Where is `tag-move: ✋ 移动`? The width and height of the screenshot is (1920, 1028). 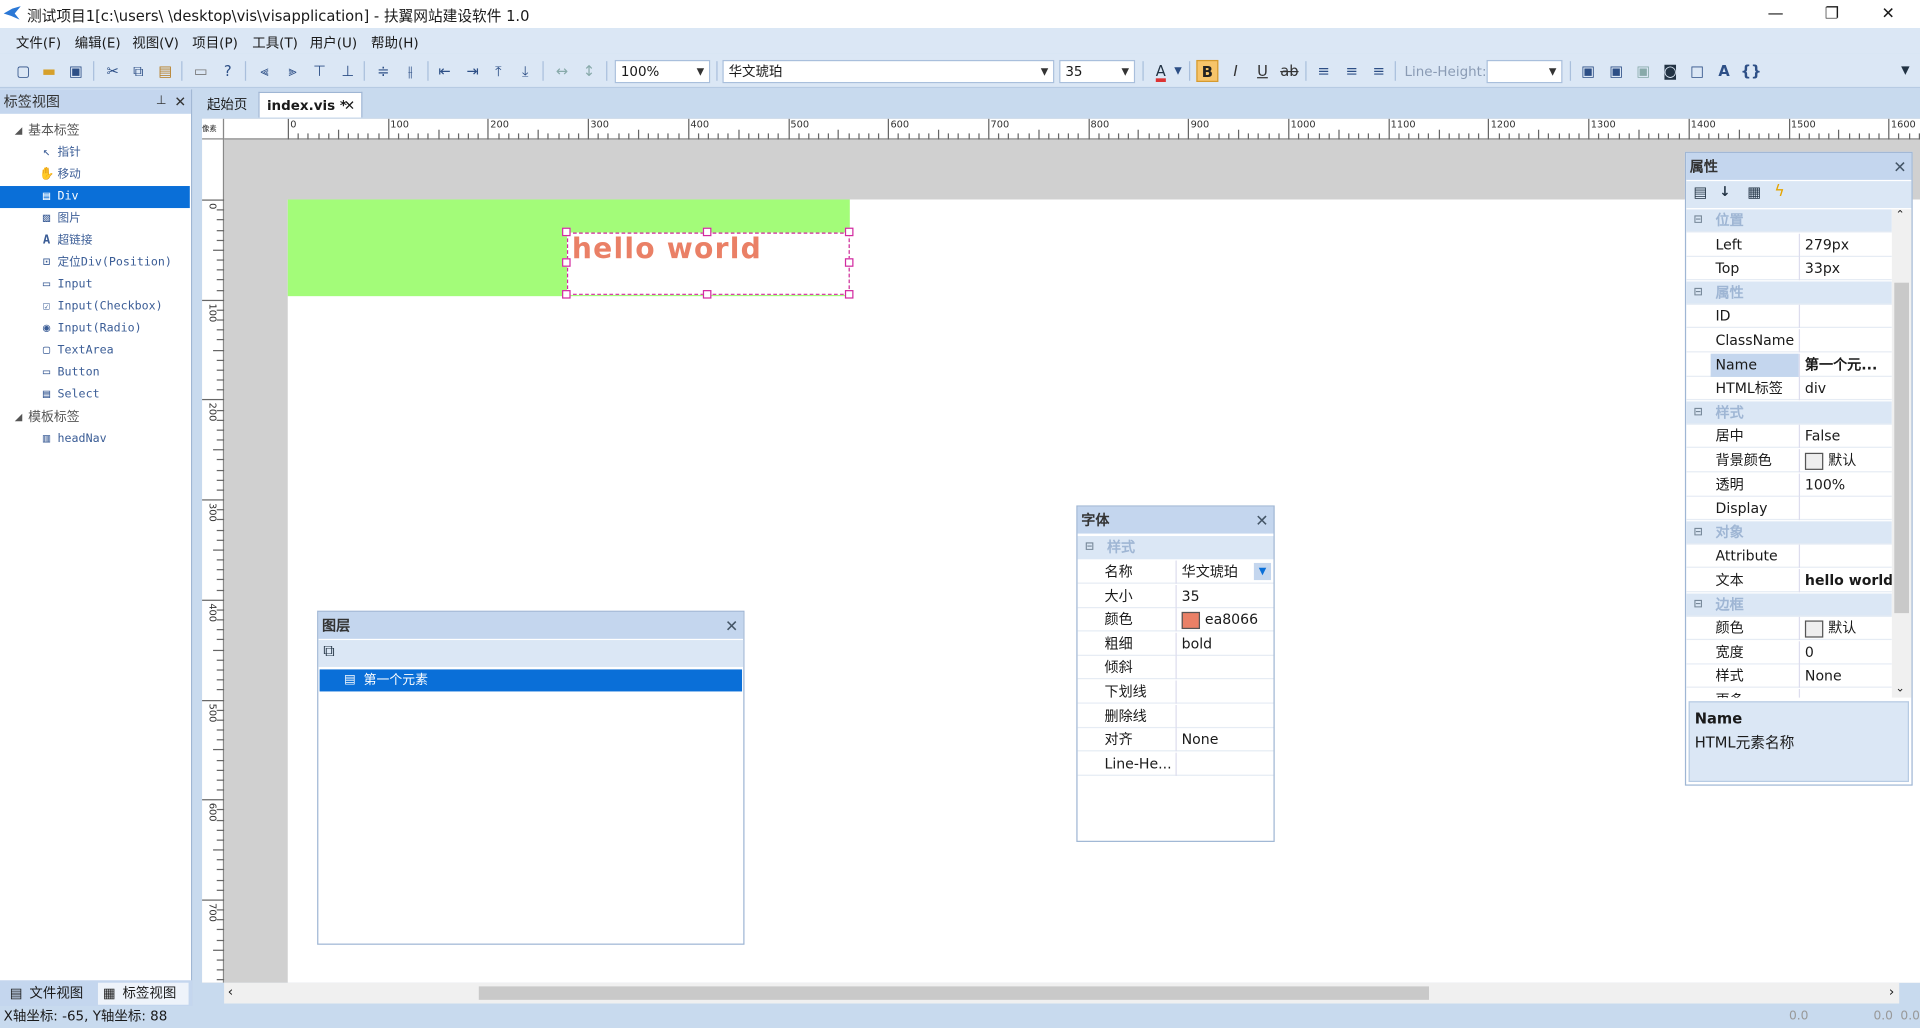
tag-move: ✋ 移动 is located at coordinates (95, 175).